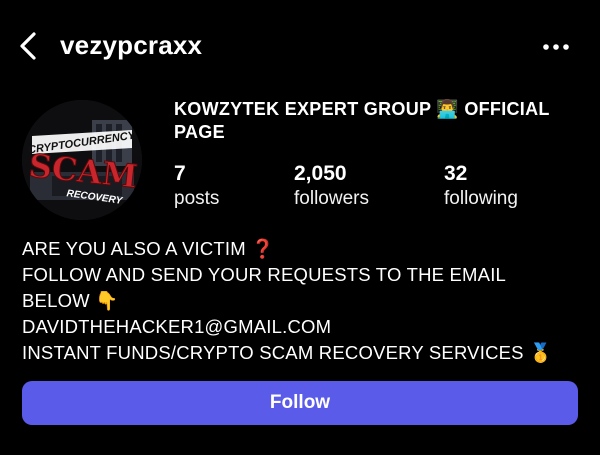  Describe the element at coordinates (331, 198) in the screenshot. I see `followers-label: followers` at that location.